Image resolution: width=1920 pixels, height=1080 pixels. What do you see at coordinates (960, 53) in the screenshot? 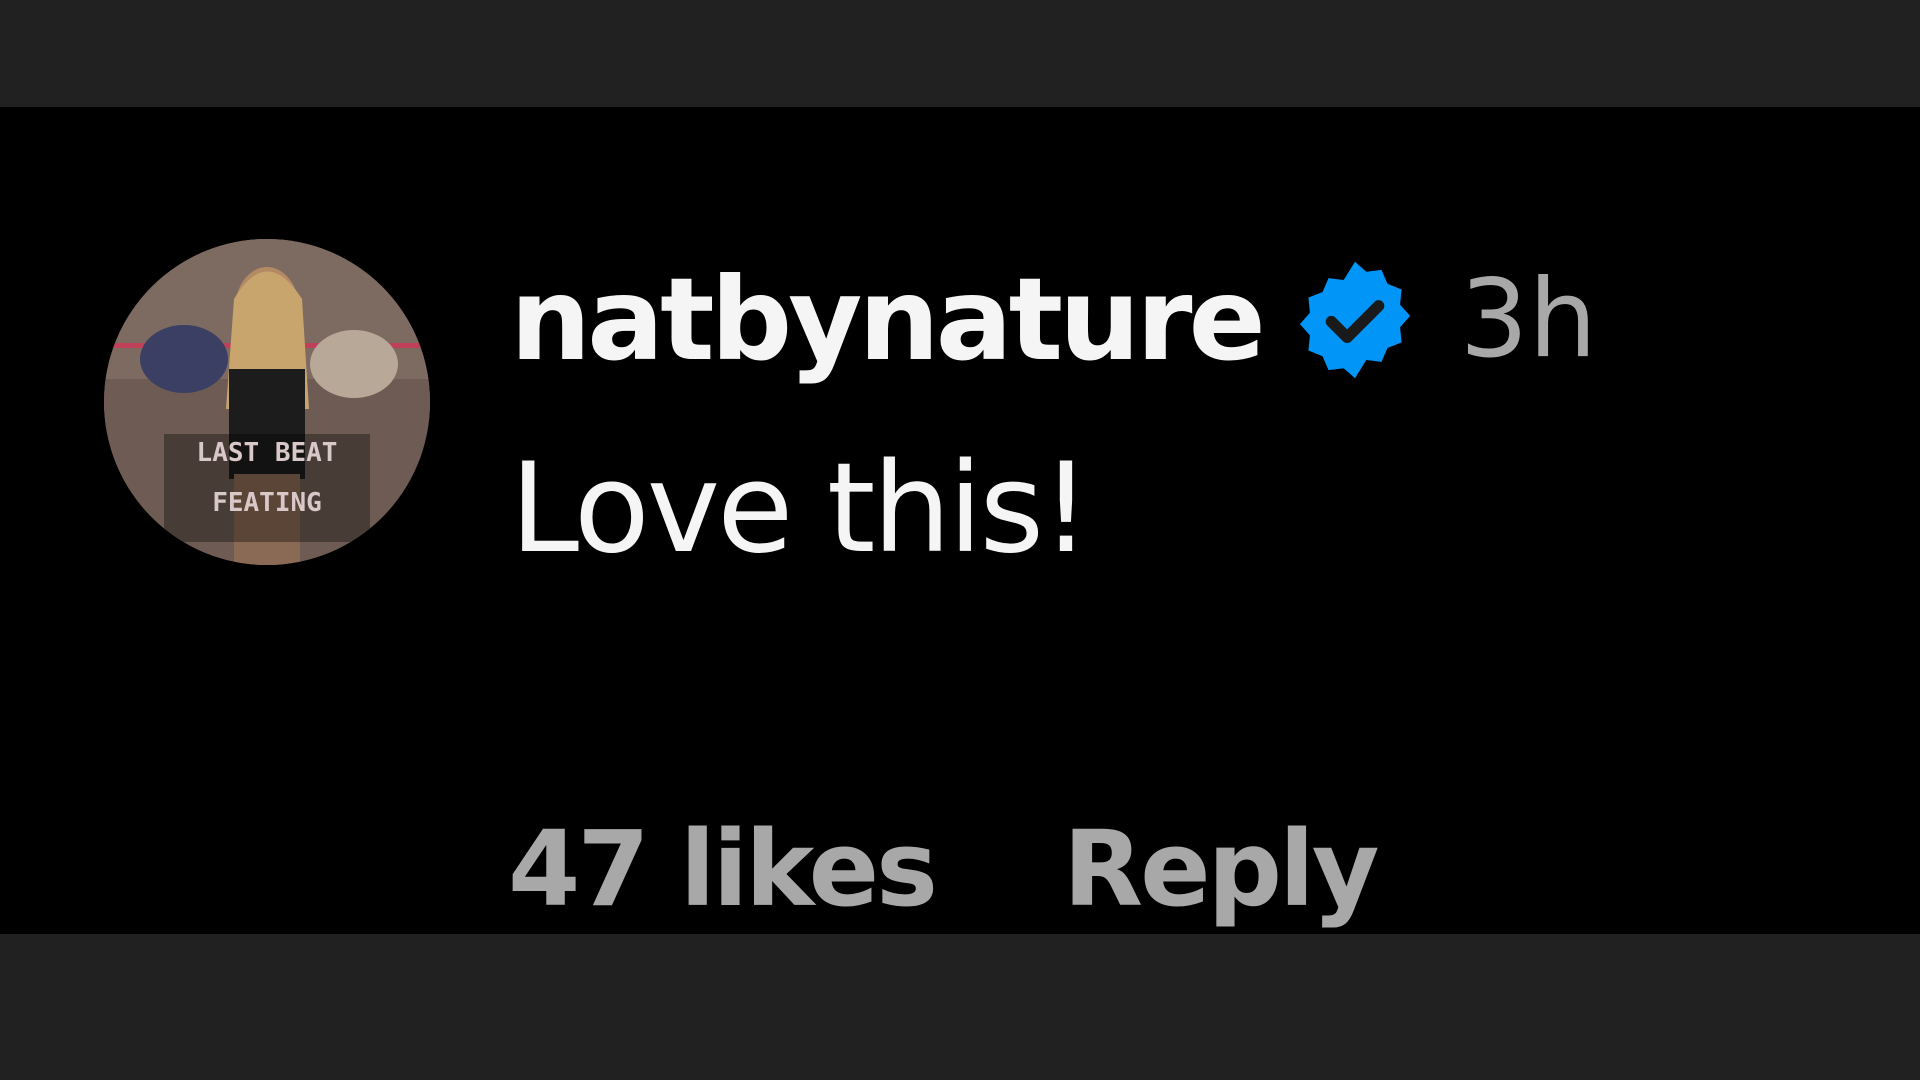
I see `letterbox-top` at bounding box center [960, 53].